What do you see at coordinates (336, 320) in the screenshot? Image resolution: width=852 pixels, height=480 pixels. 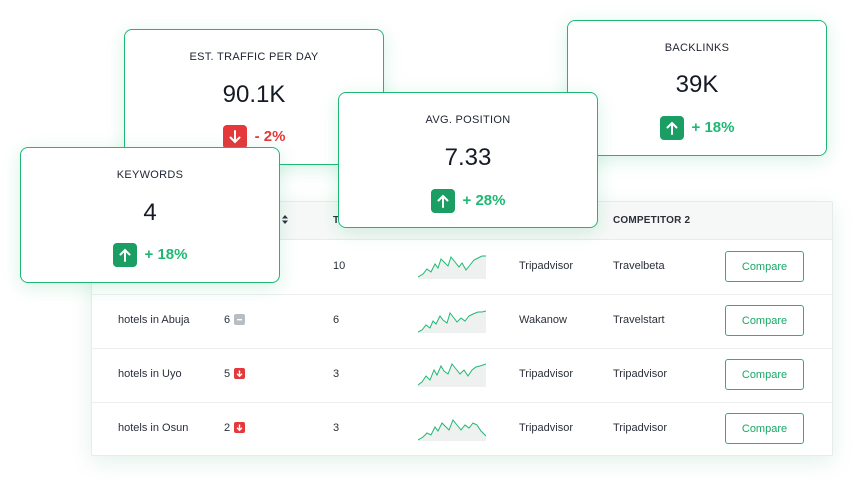 I see `traffic-cell: 6` at bounding box center [336, 320].